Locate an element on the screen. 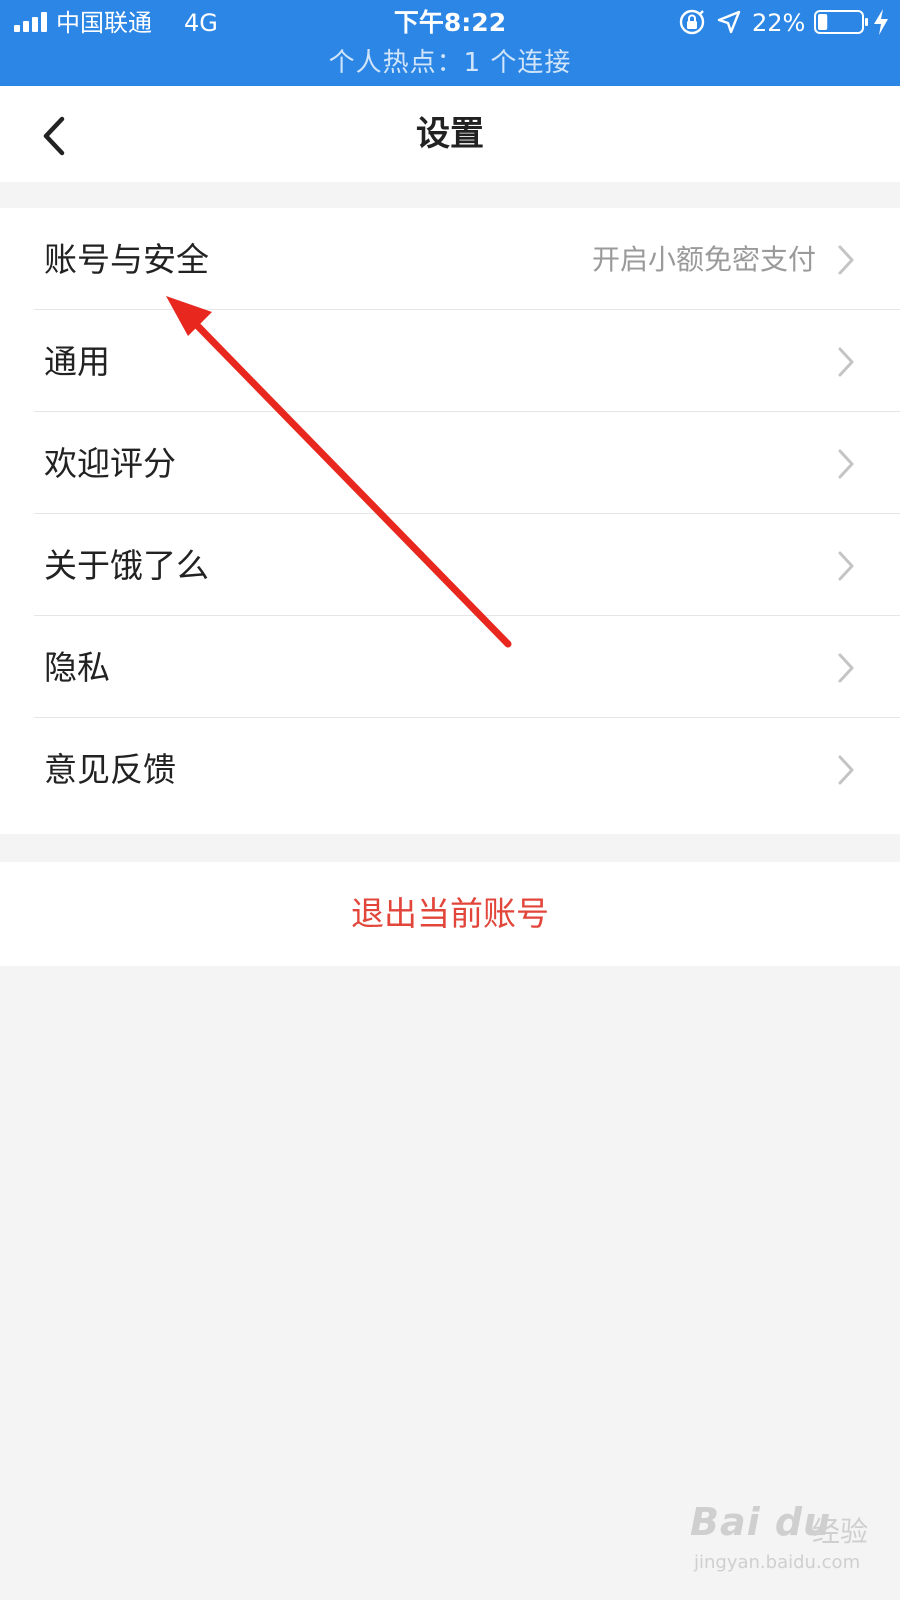 Image resolution: width=900 pixels, height=1600 pixels. settings-row-rating: 欢迎评分 is located at coordinates (450, 464).